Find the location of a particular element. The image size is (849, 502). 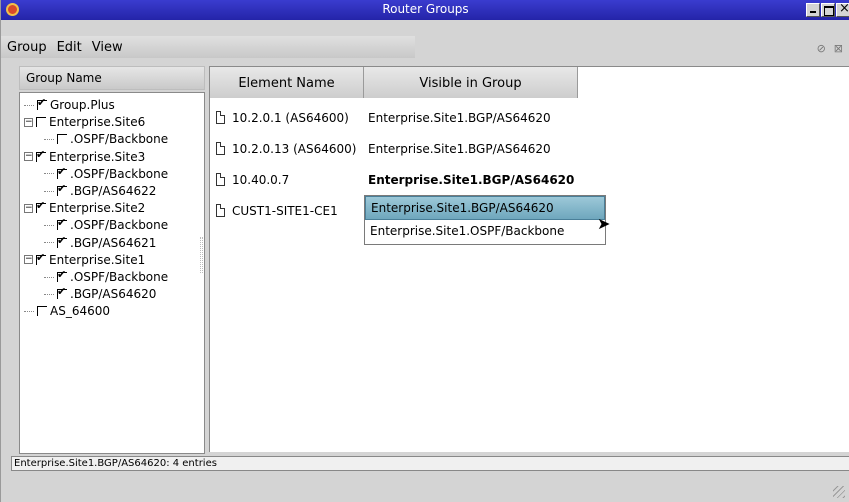

detach-icon: ⊘ is located at coordinates (821, 48).